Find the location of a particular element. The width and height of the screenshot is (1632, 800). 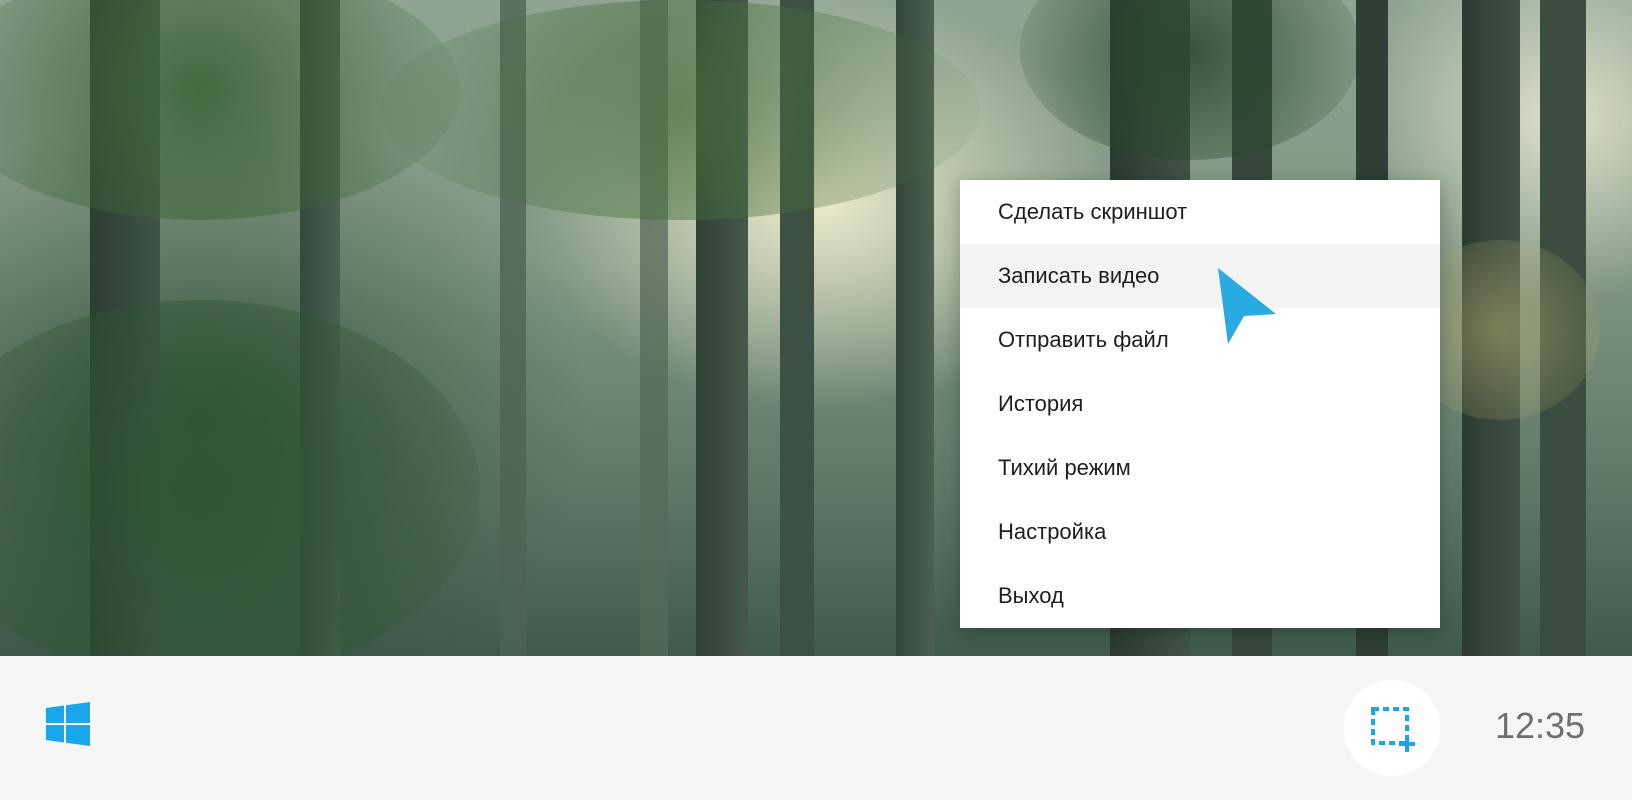

pointer-arrow-icon is located at coordinates (1247, 306).